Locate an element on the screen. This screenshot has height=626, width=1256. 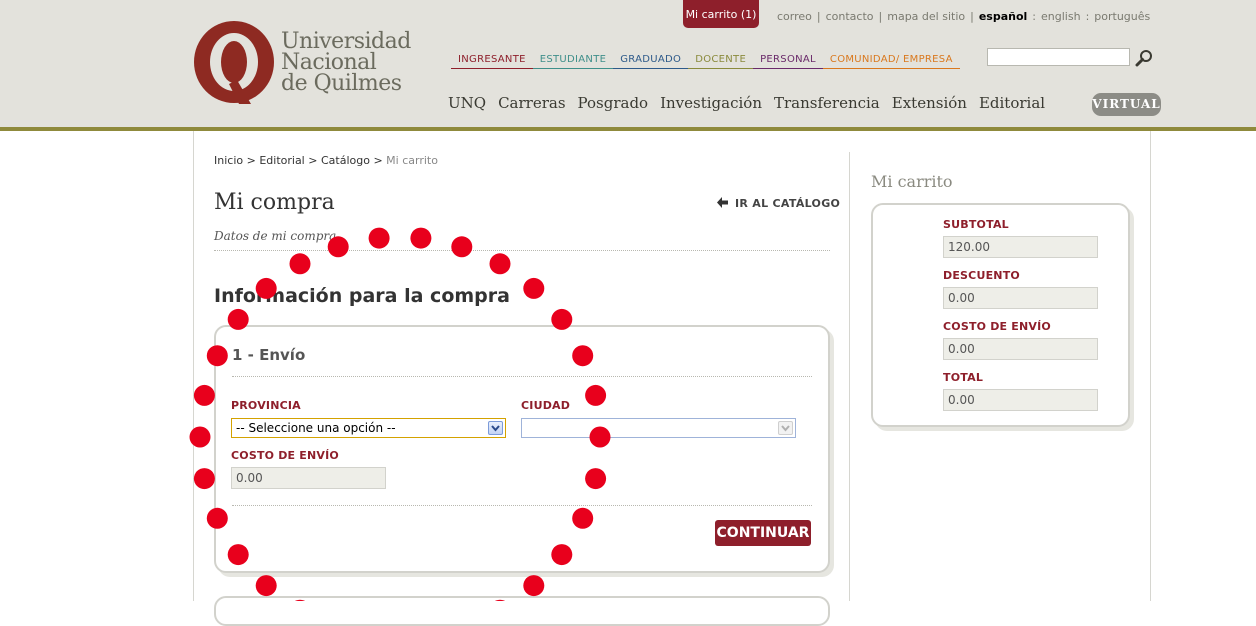
contact-link: contacto is located at coordinates (850, 16).